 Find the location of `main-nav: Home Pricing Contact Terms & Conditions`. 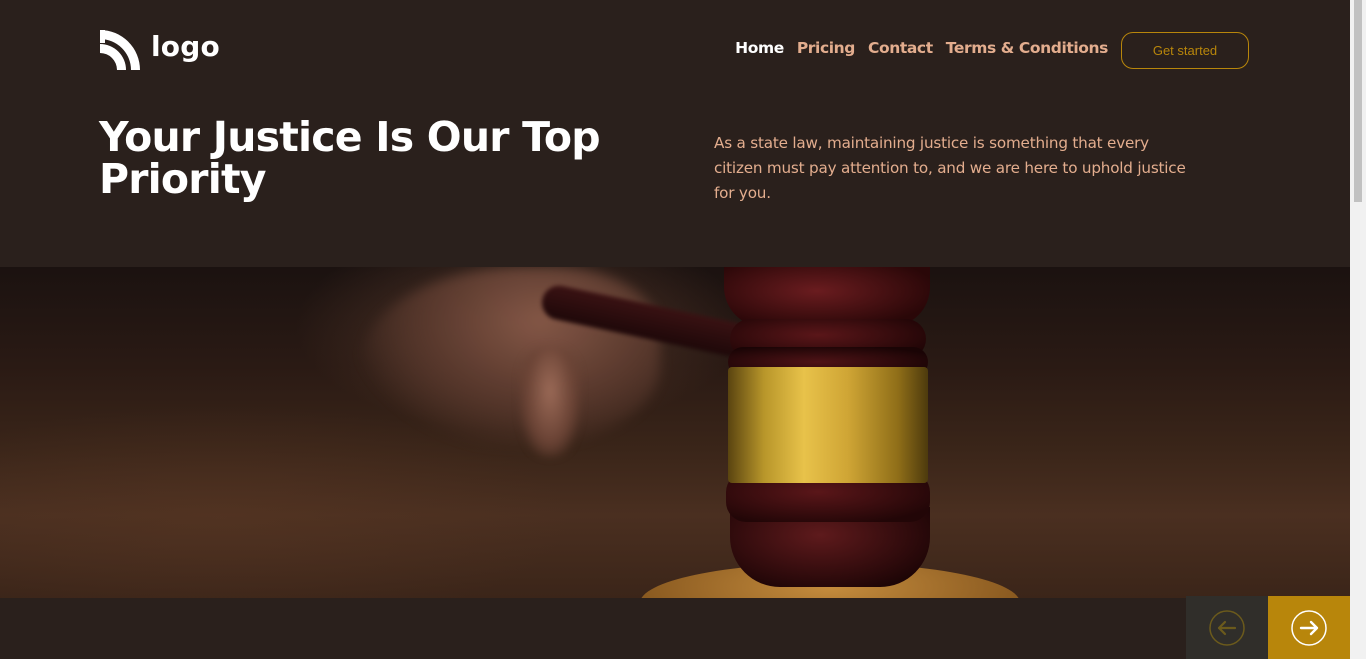

main-nav: Home Pricing Contact Terms & Conditions is located at coordinates (921, 48).